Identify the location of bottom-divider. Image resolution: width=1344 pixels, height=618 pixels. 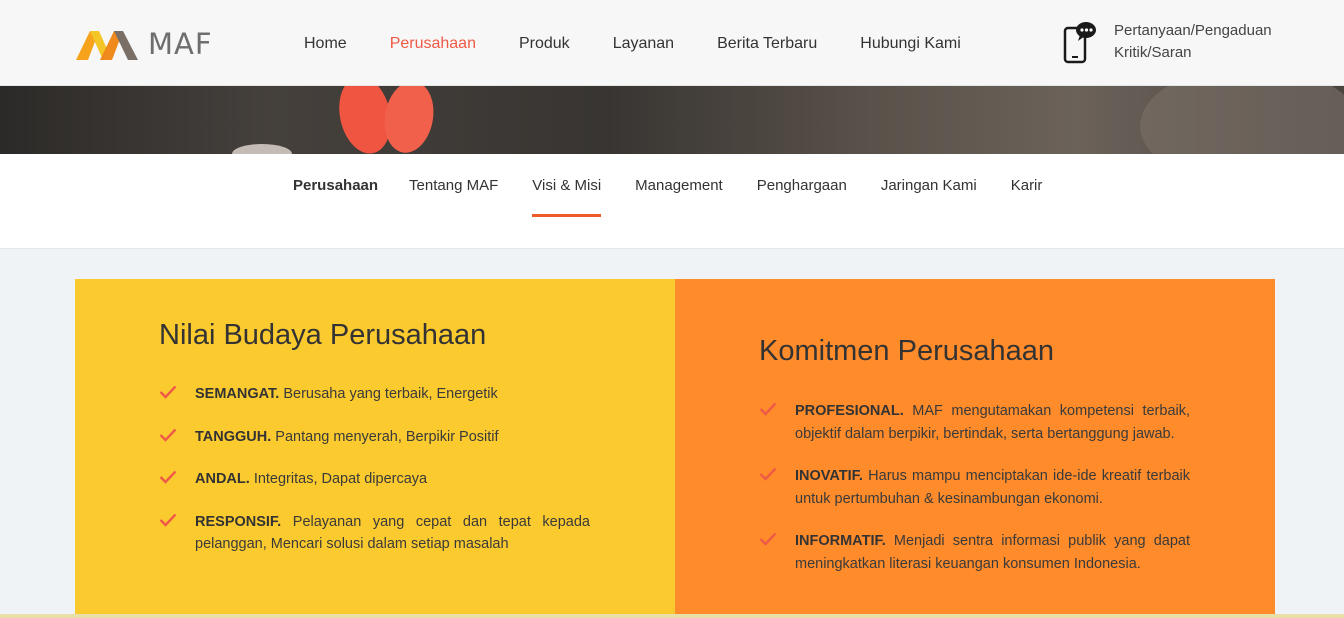
(672, 616).